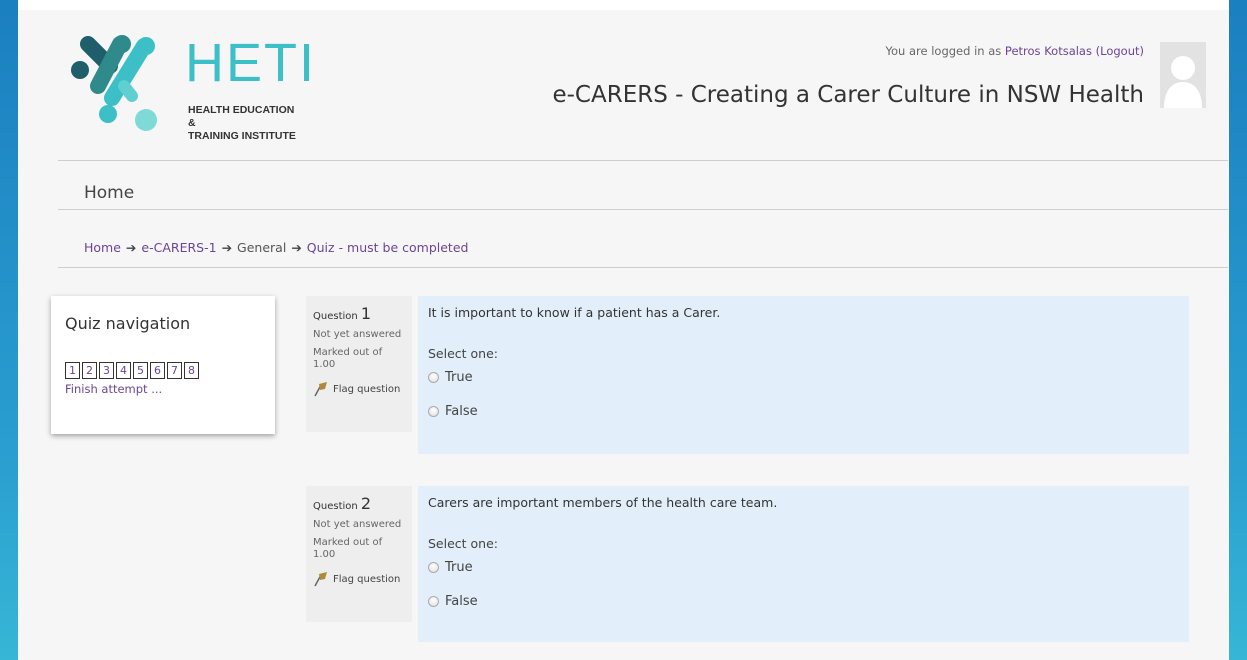 The width and height of the screenshot is (1247, 660). Describe the element at coordinates (1238, 330) in the screenshot. I see `right-border` at that location.